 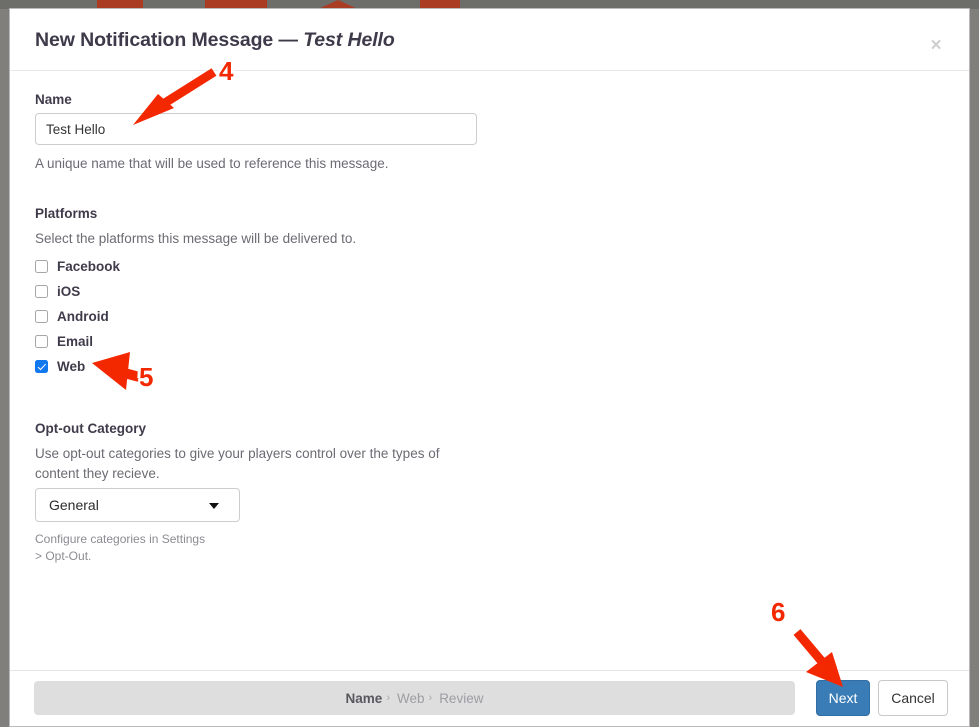 I want to click on platform-option-web: Web, so click(x=185, y=366).